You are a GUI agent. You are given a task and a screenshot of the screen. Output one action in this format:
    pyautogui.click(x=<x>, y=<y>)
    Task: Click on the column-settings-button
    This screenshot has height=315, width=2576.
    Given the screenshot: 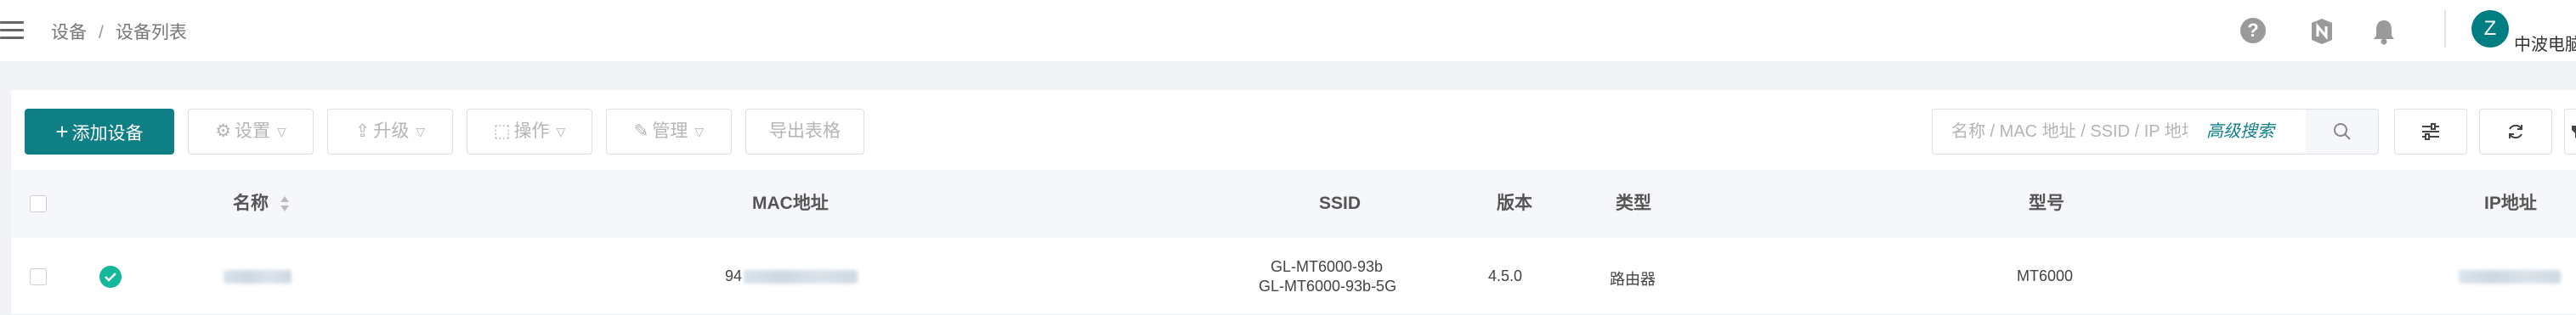 What is the action you would take?
    pyautogui.click(x=2430, y=132)
    